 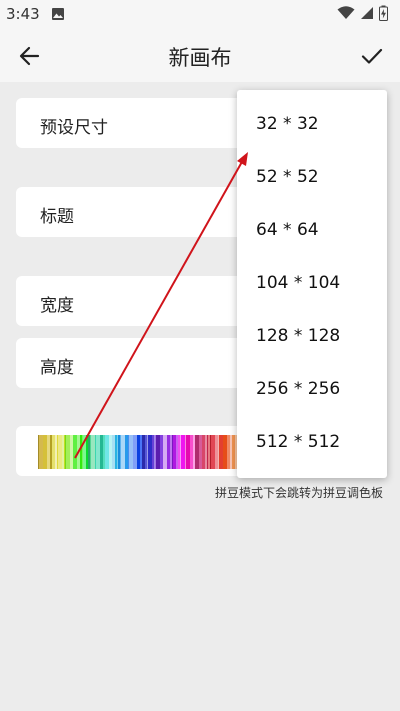 What do you see at coordinates (58, 16) in the screenshot?
I see `image-notification-icon` at bounding box center [58, 16].